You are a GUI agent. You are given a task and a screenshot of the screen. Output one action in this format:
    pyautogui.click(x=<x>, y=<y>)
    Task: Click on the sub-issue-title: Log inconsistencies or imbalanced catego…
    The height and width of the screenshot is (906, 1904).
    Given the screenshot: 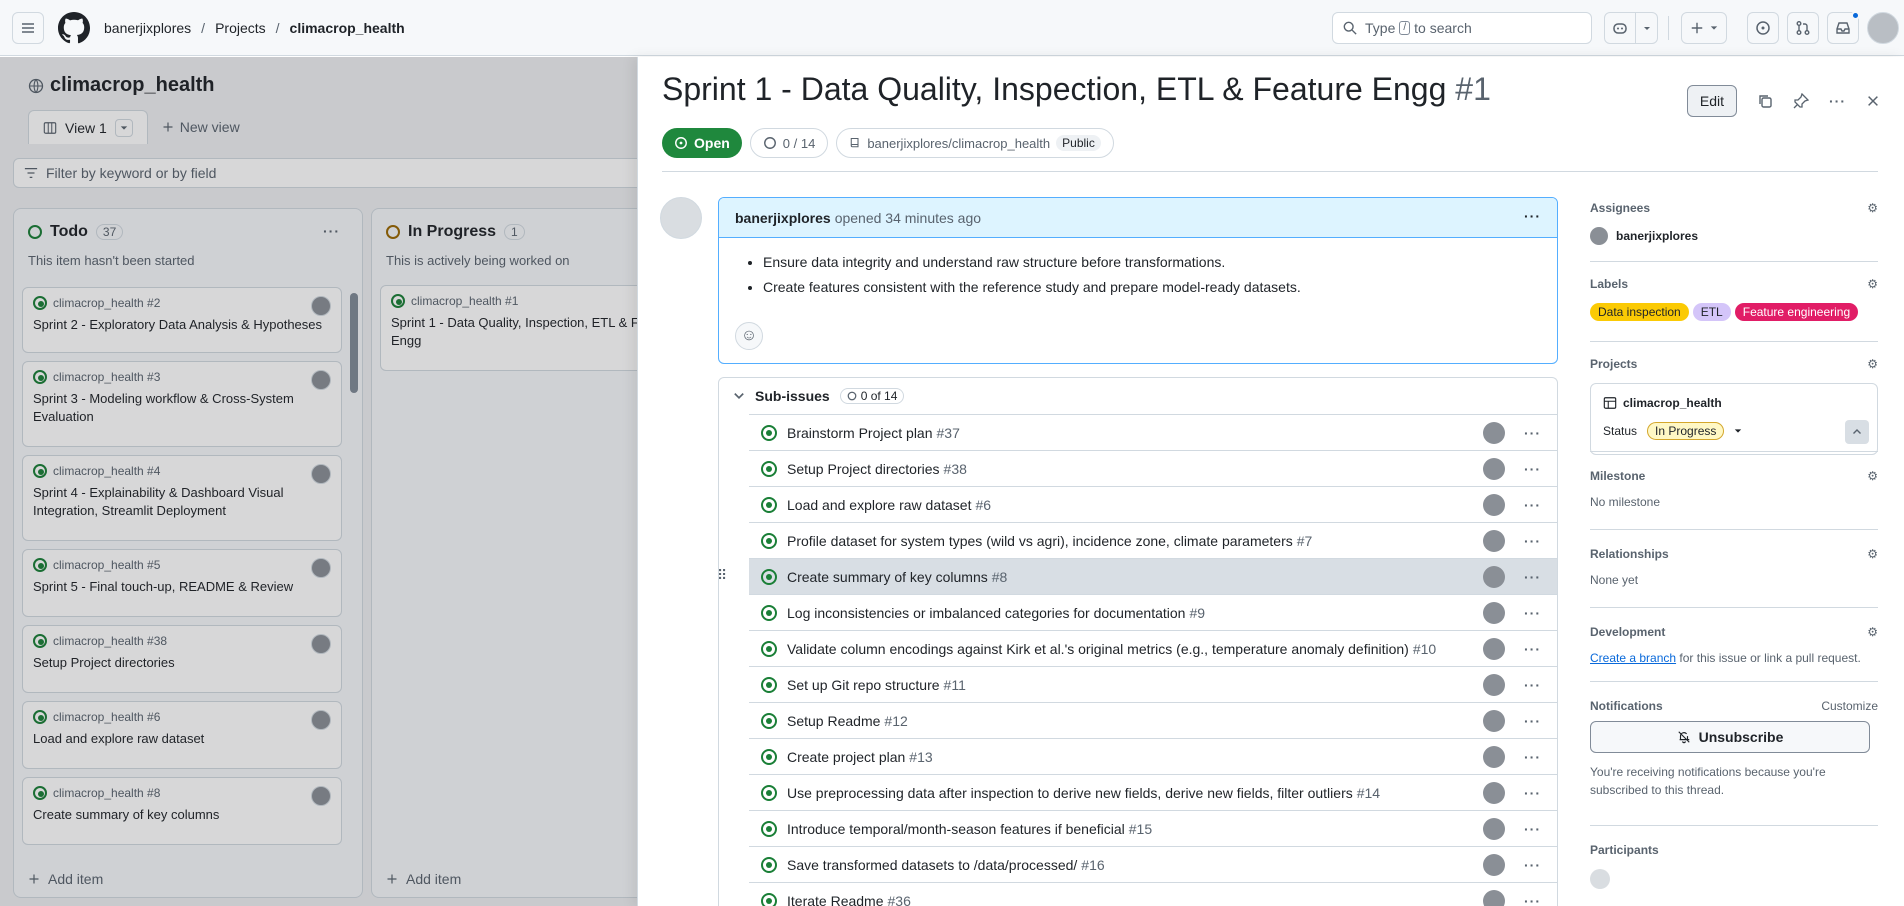 What is the action you would take?
    pyautogui.click(x=986, y=613)
    